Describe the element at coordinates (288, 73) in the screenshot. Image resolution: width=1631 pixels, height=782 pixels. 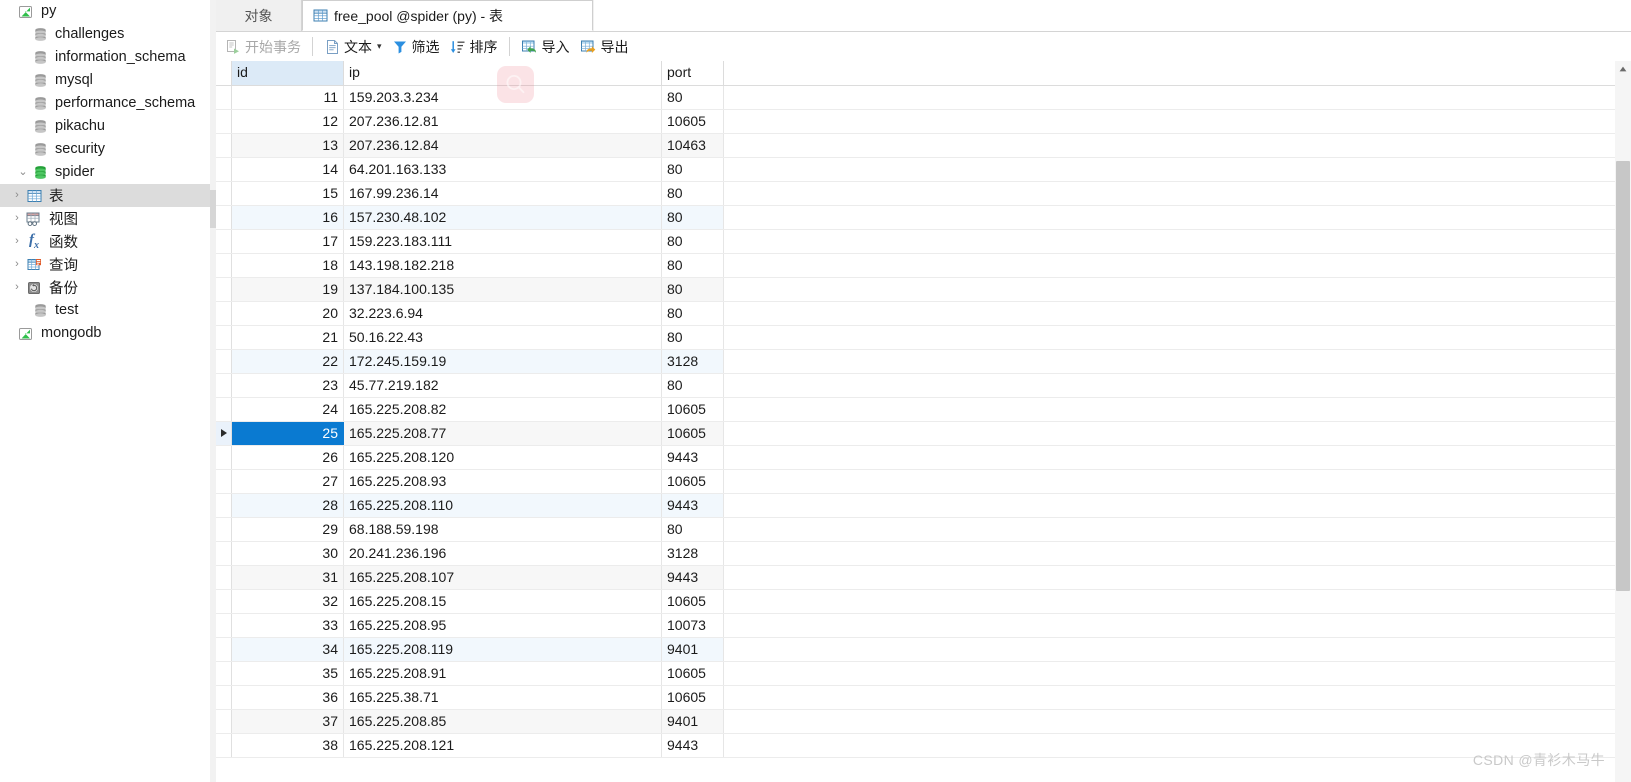
I see `column-header-id: id` at that location.